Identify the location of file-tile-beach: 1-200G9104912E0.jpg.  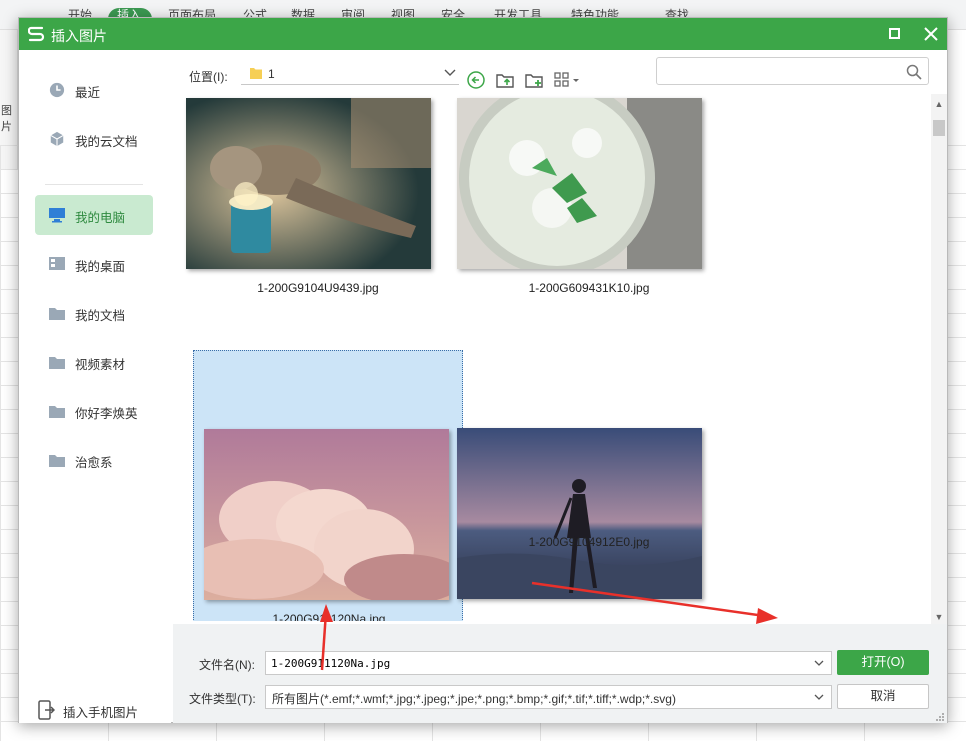
(589, 485).